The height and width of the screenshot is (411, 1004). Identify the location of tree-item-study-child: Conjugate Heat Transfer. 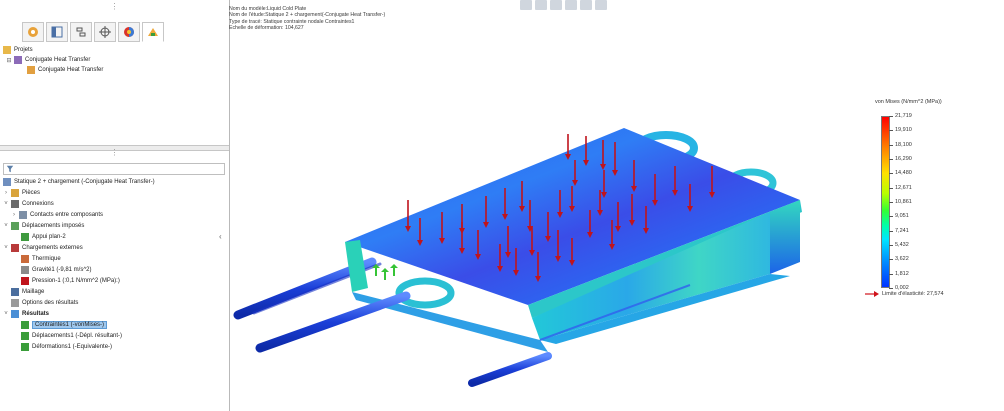
(65, 70).